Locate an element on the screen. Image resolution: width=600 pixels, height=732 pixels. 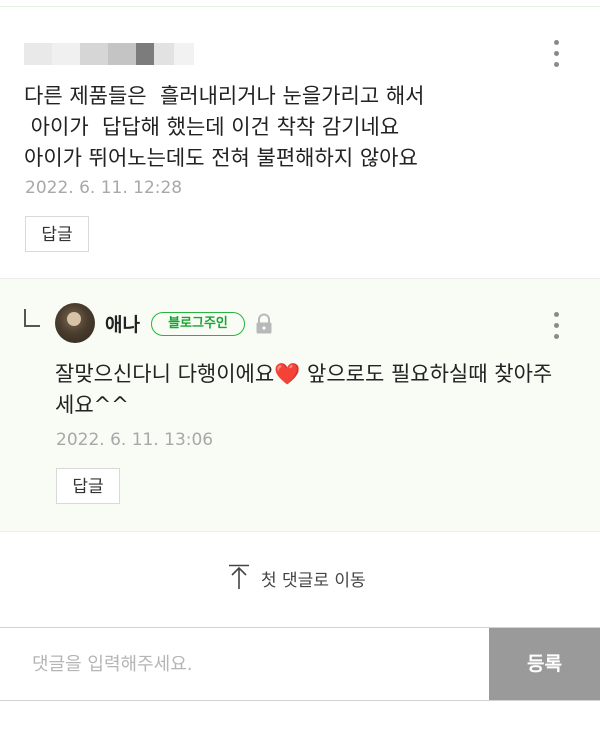
blurred-author-name is located at coordinates (109, 54).